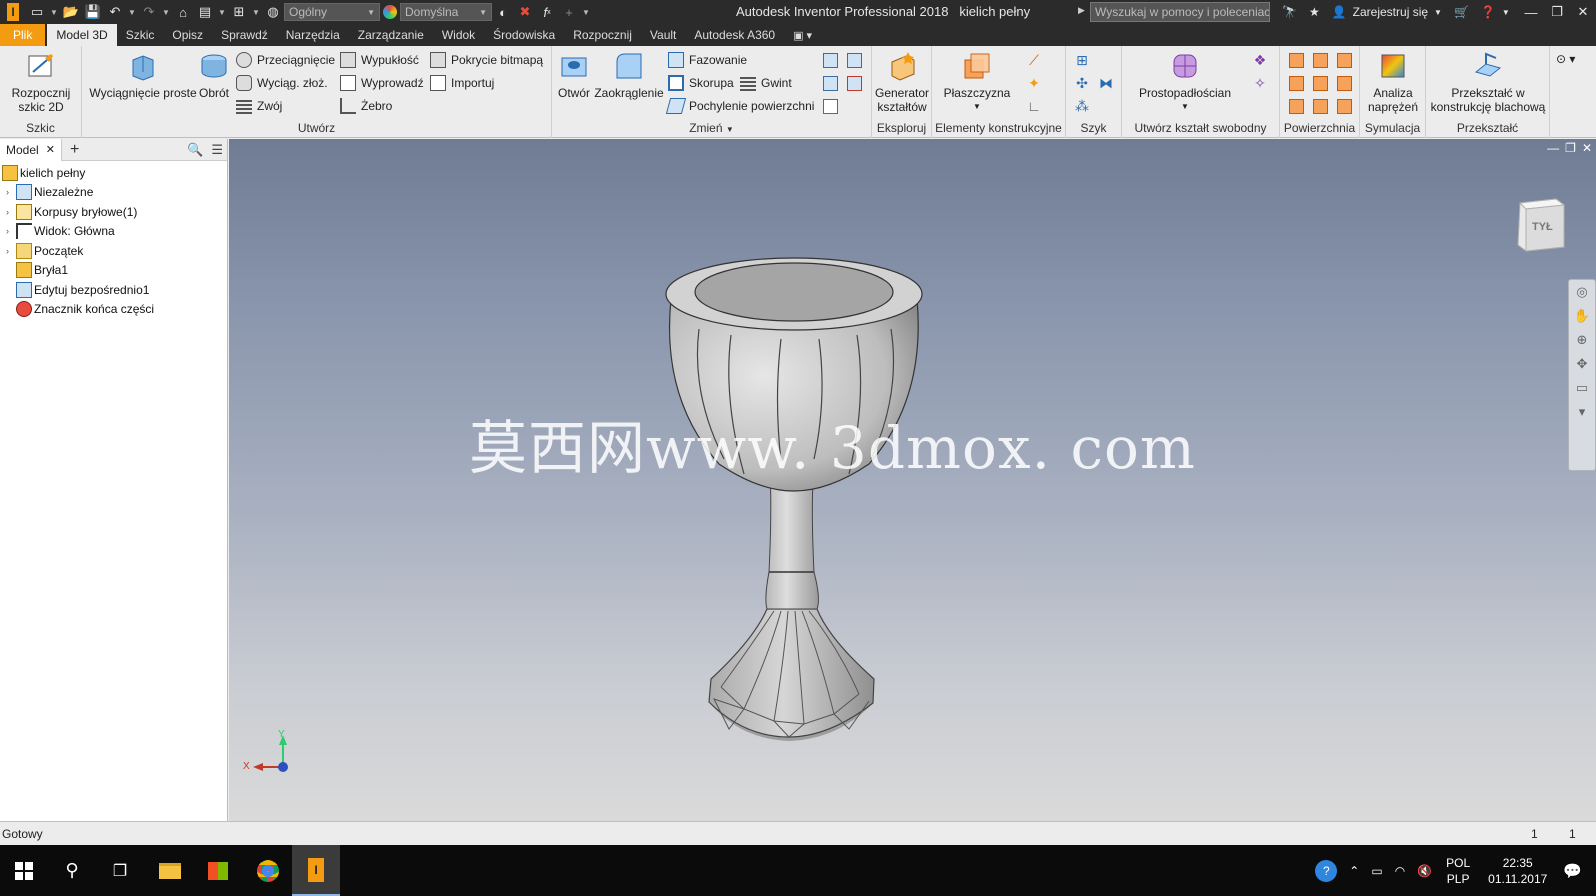  What do you see at coordinates (830, 106) in the screenshot?
I see `replace-face-icon` at bounding box center [830, 106].